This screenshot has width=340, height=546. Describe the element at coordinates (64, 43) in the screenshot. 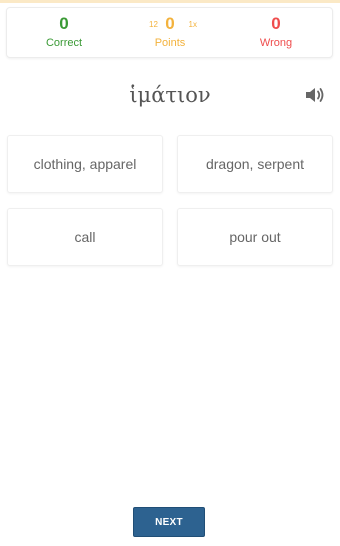

I see `correct-label: Correct` at that location.